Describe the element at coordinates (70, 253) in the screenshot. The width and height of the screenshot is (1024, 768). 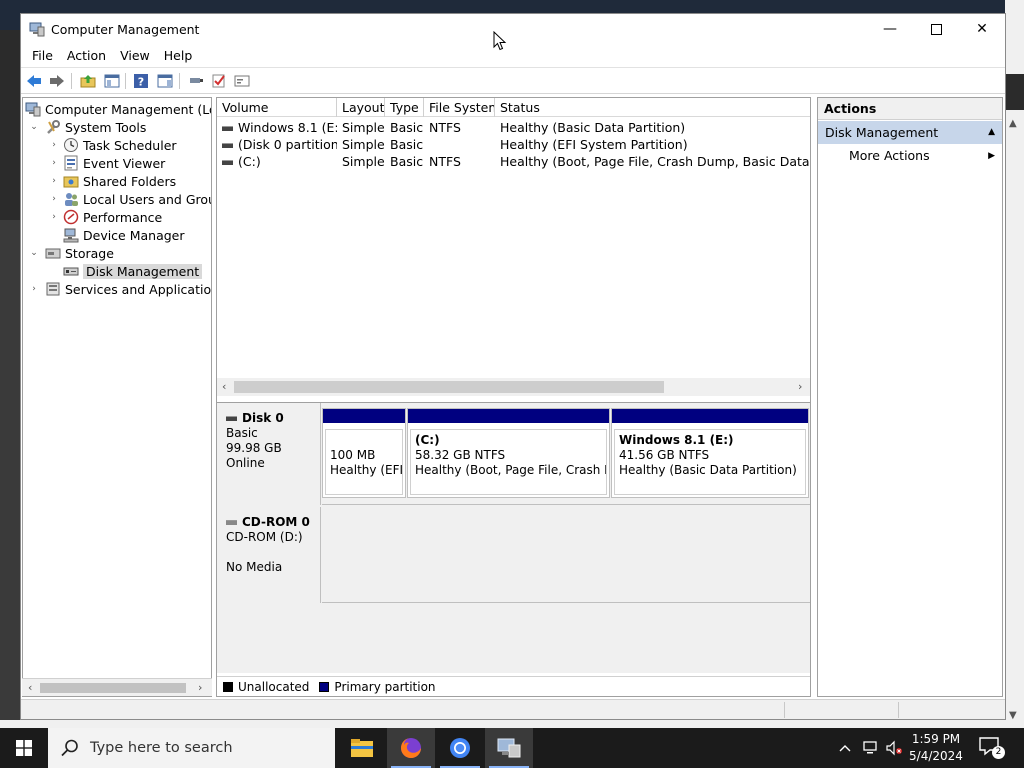
I see `tree-item-storage: ⌄ Storage` at that location.